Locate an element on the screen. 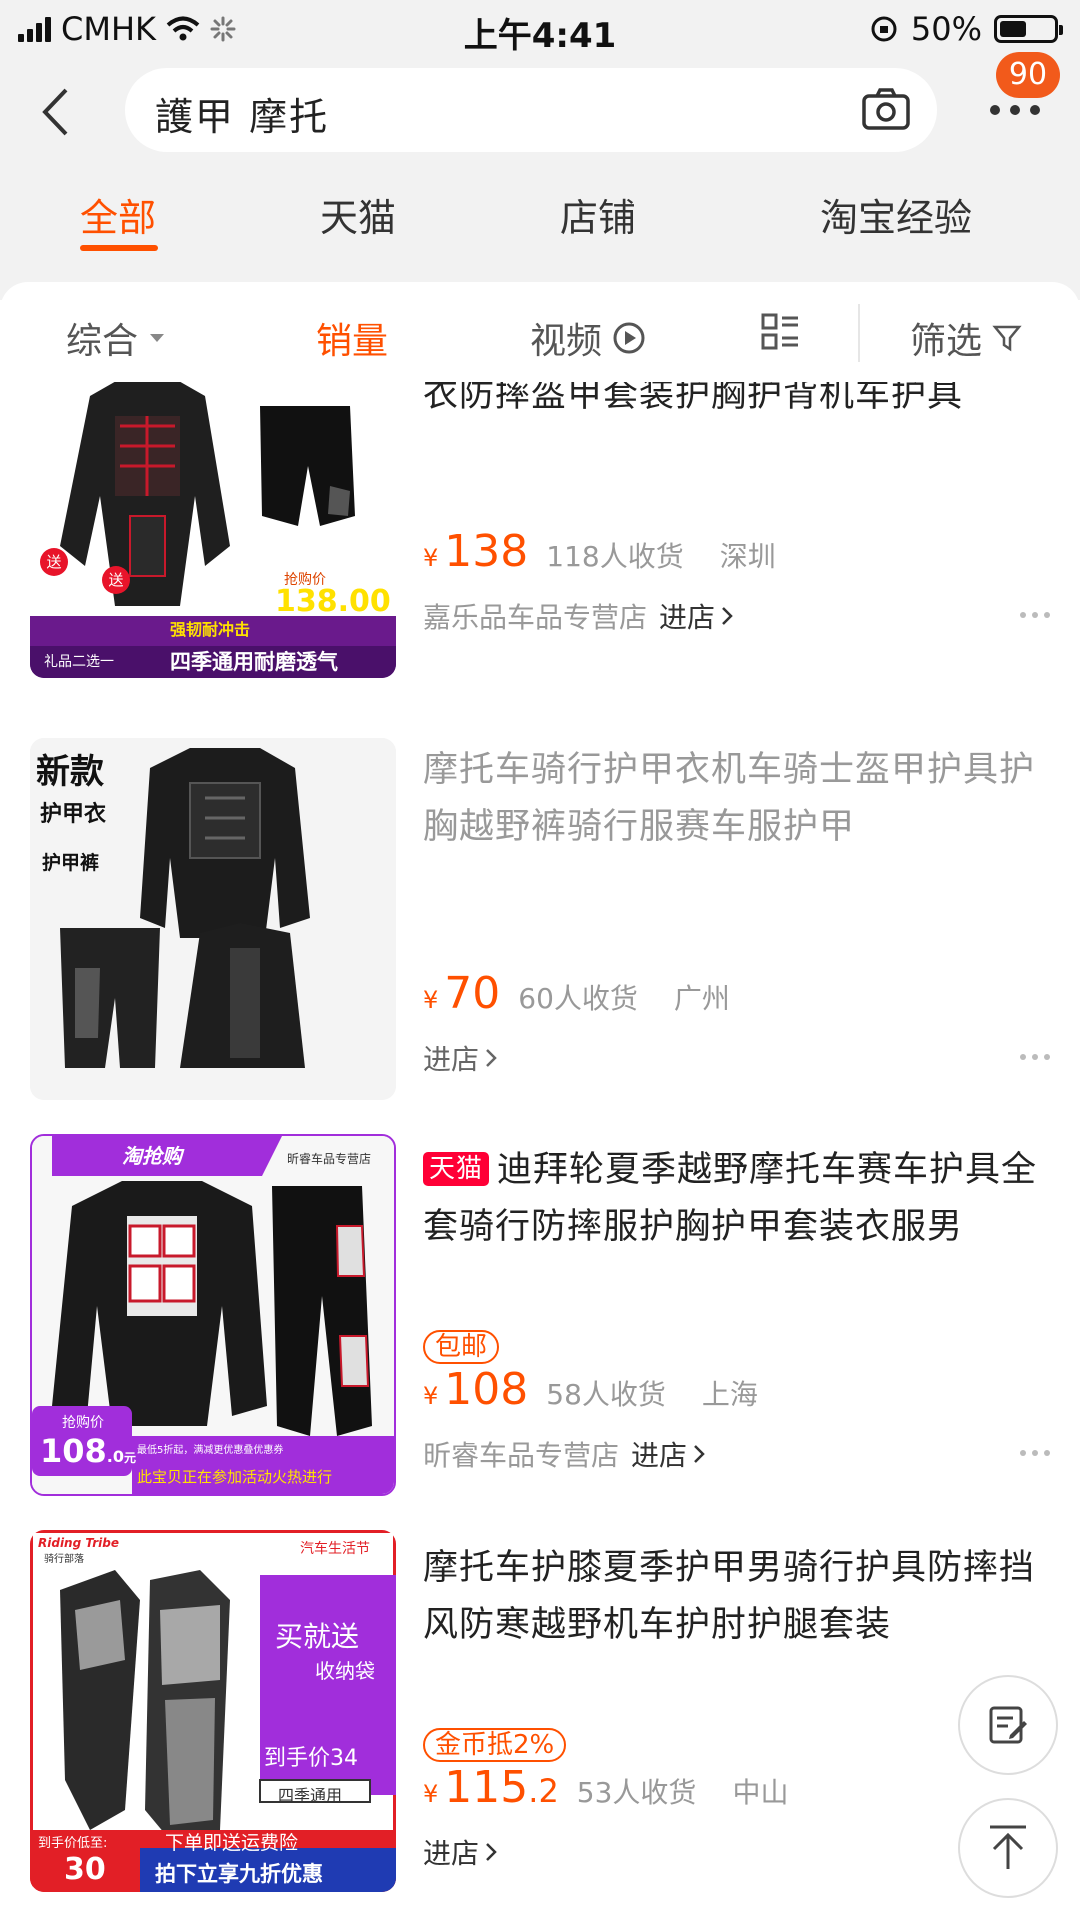 The width and height of the screenshot is (1080, 1920). tab-taobao-experience: 淘宝经验 is located at coordinates (896, 214).